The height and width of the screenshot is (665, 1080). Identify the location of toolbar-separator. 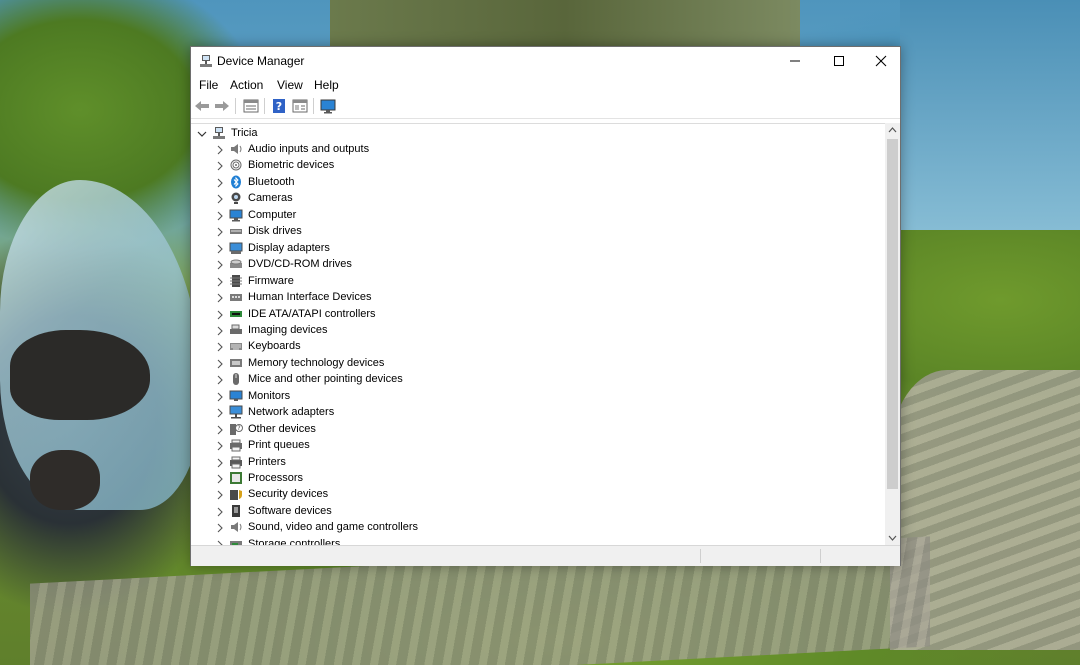
(264, 106).